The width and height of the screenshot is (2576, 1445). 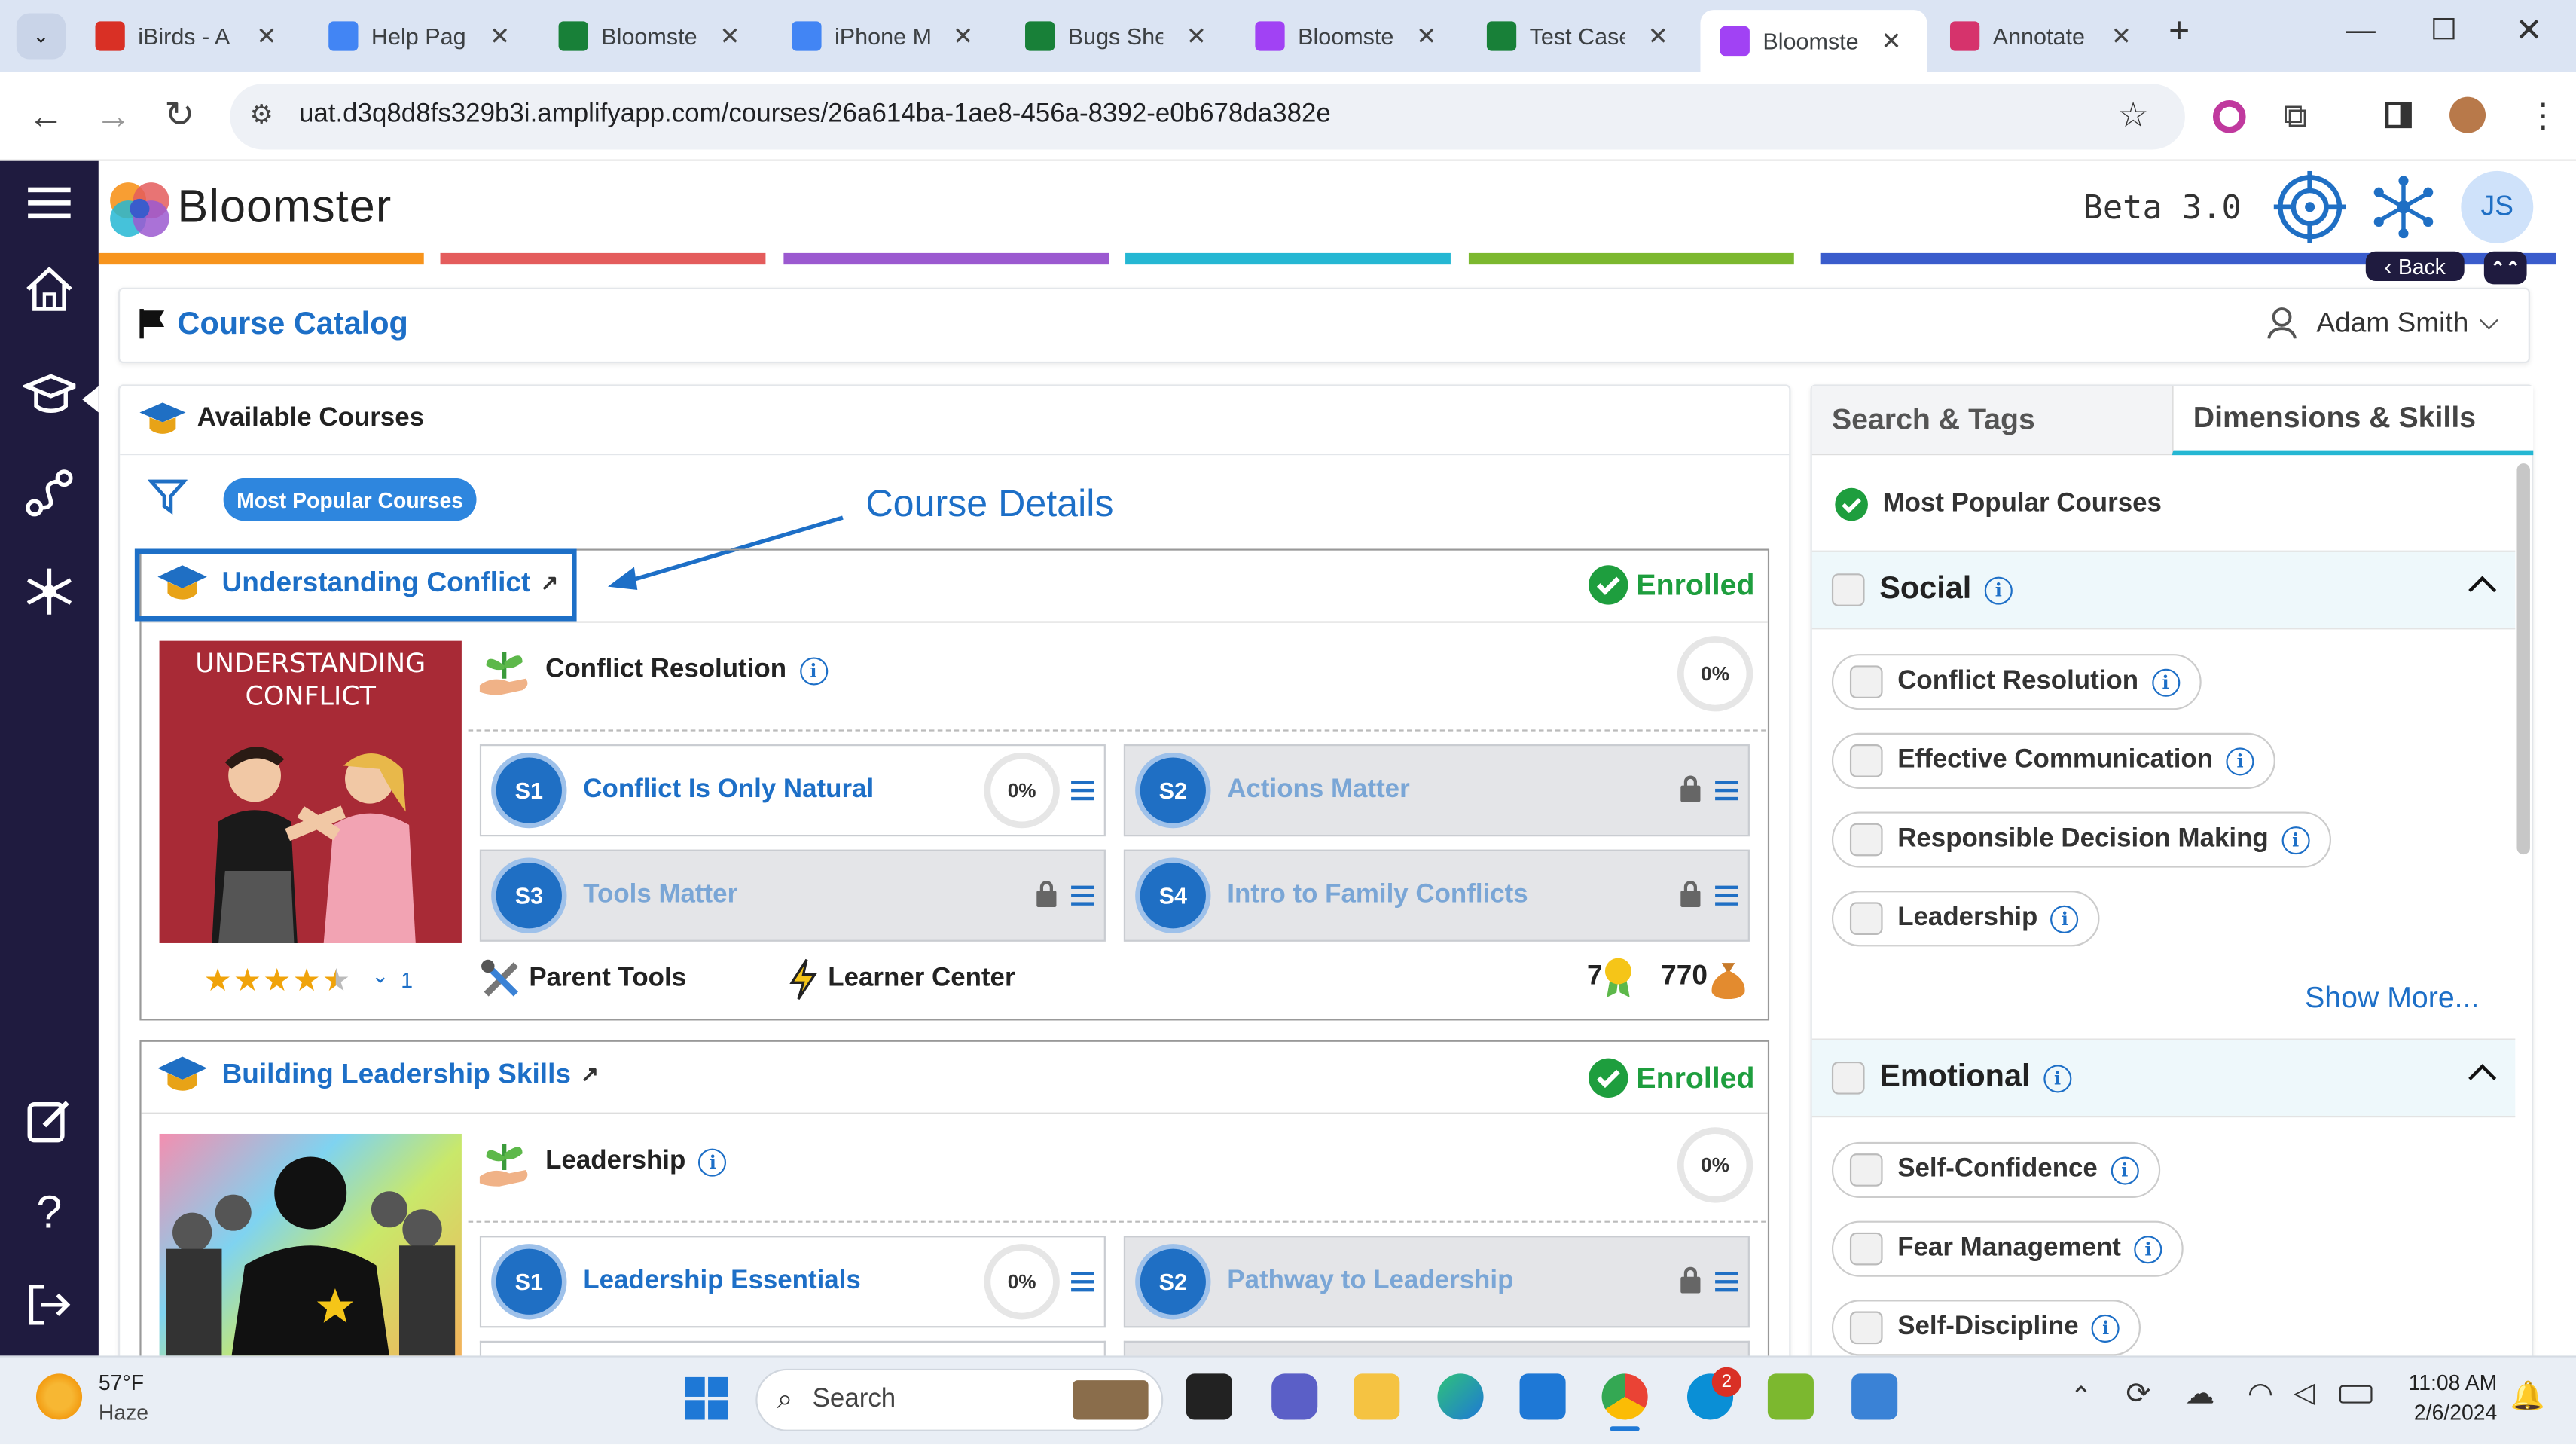 I want to click on browser-tab: Annotate ✕, so click(x=2044, y=36).